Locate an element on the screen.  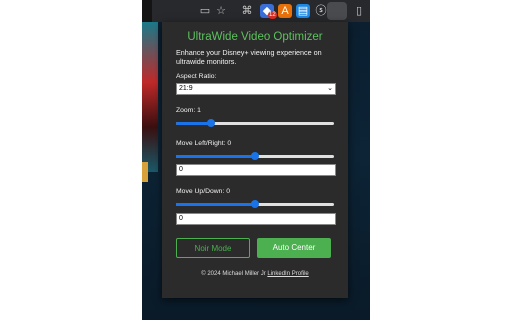
move-lr-label: Move Left/Right: 0 is located at coordinates (203, 143).